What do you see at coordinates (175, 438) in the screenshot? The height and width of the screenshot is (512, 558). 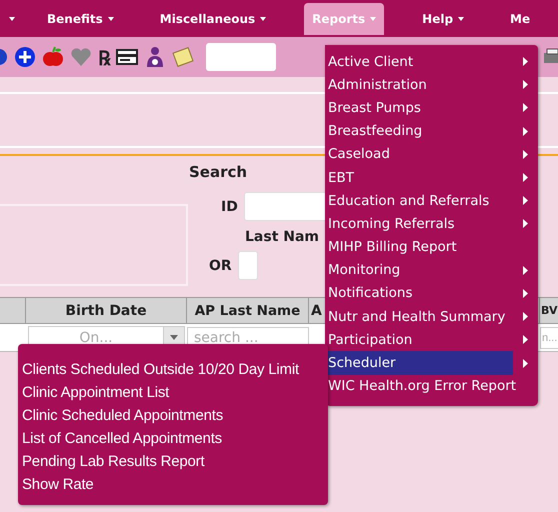 I see `menu-item: List of Cancelled Appointments` at bounding box center [175, 438].